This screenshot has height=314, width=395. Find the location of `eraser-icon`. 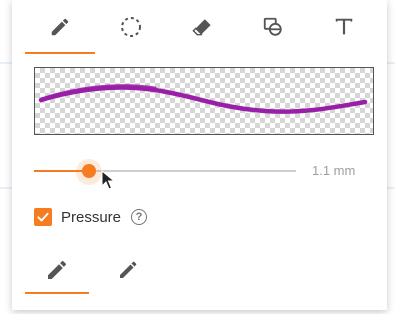

eraser-icon is located at coordinates (201, 27).